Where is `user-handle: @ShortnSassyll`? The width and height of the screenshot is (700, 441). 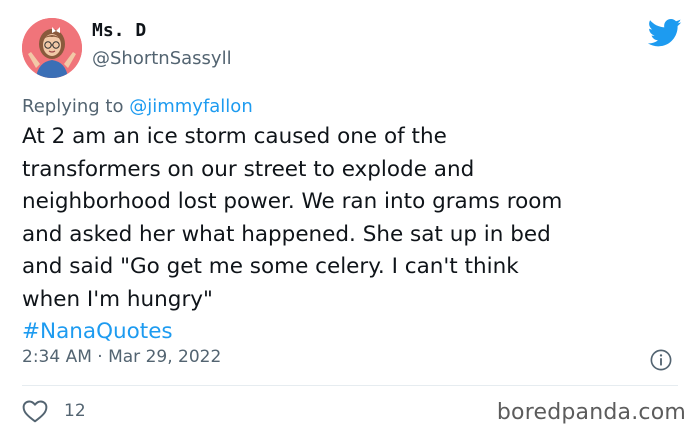 user-handle: @ShortnSassyll is located at coordinates (162, 59).